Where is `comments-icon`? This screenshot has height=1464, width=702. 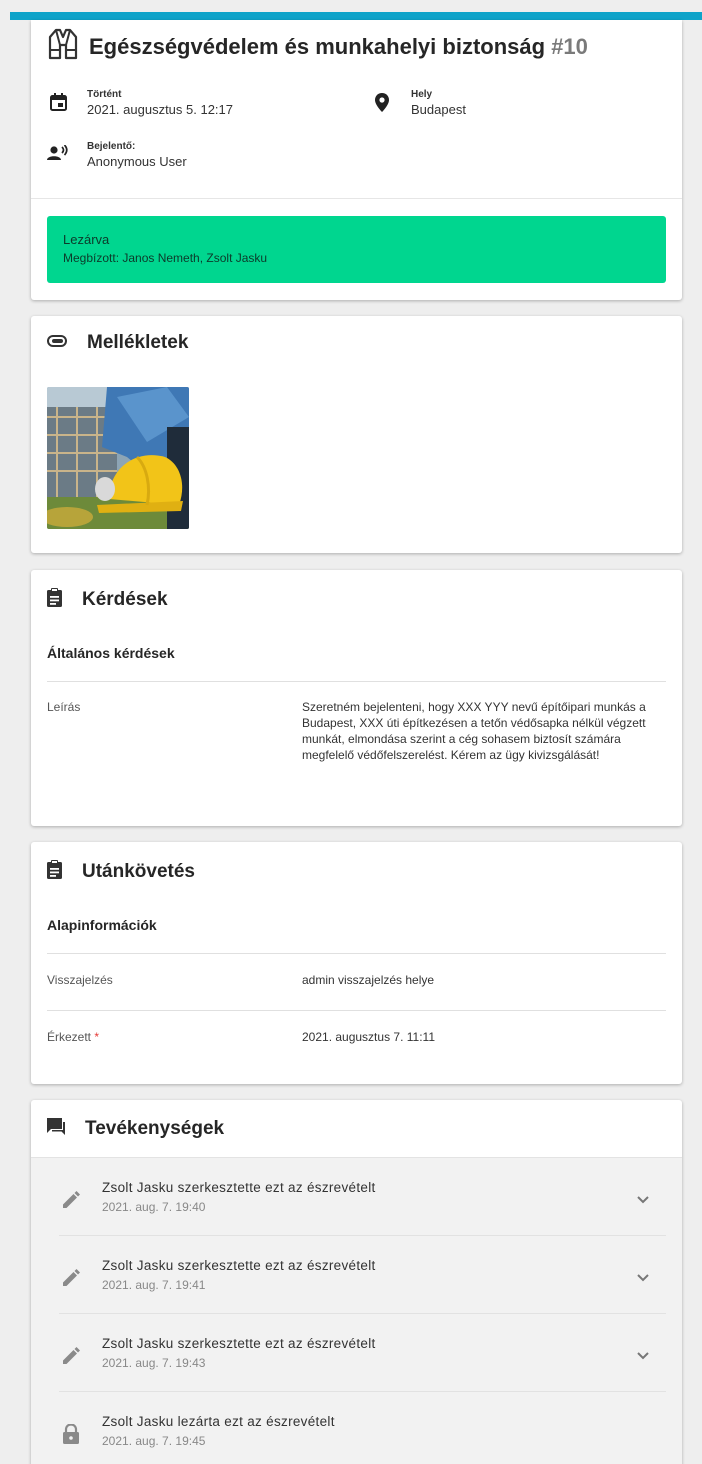 comments-icon is located at coordinates (56, 1129).